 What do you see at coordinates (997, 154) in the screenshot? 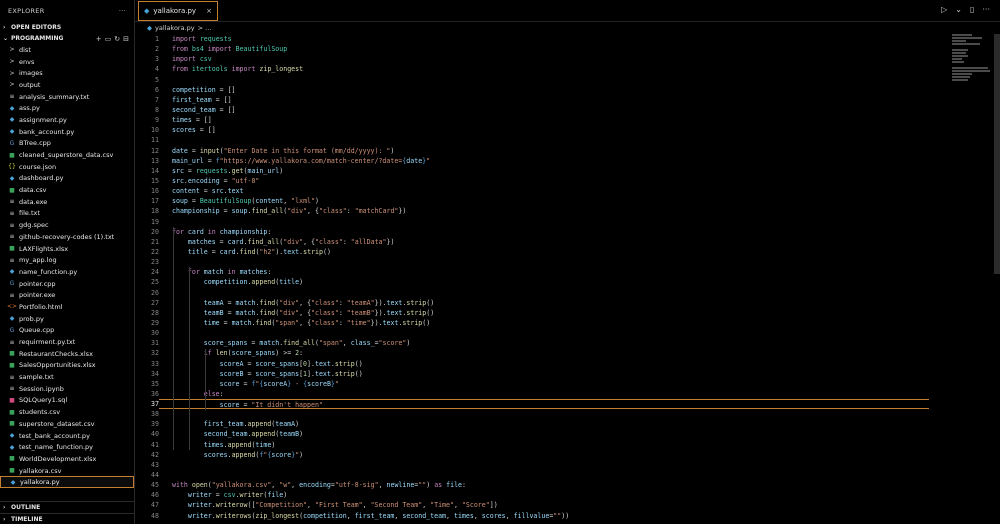
I see `vertical-scrollbar` at bounding box center [997, 154].